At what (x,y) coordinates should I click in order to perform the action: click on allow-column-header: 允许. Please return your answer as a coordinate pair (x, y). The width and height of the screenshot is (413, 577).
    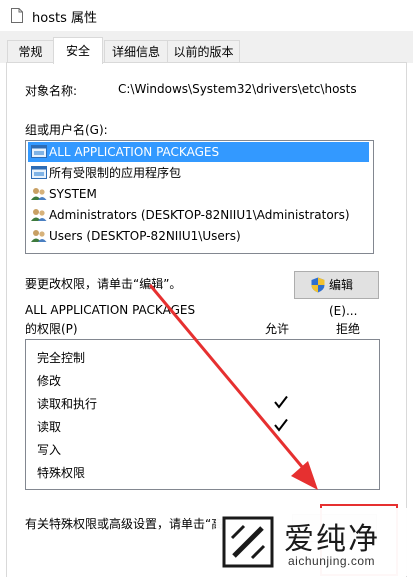
    Looking at the image, I should click on (277, 329).